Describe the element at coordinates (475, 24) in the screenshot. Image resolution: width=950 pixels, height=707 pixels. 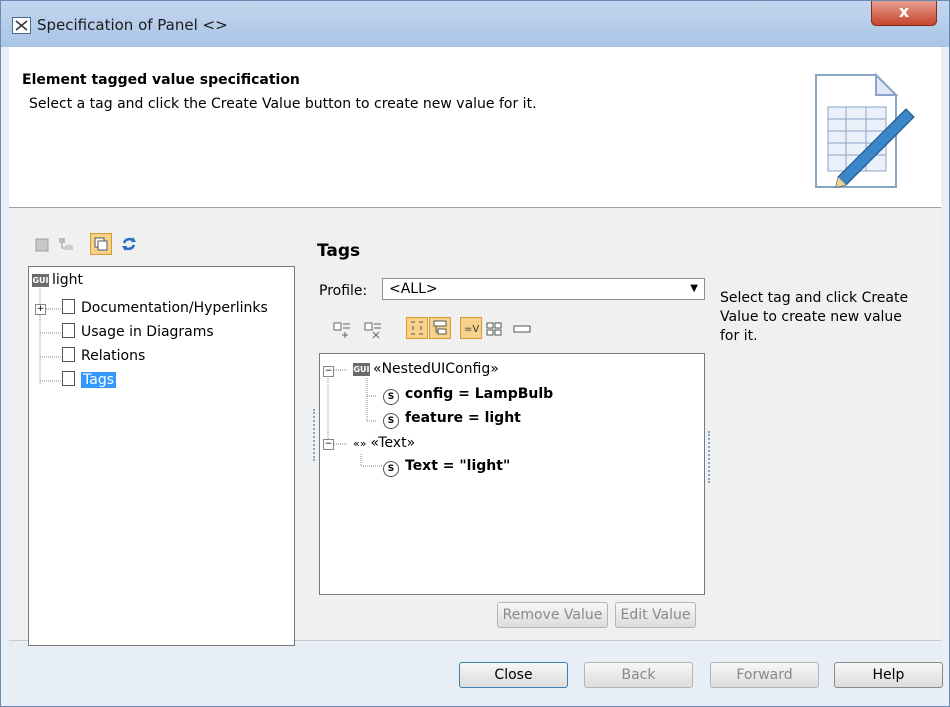
I see `title-bar: Specification of Panel <> x` at that location.